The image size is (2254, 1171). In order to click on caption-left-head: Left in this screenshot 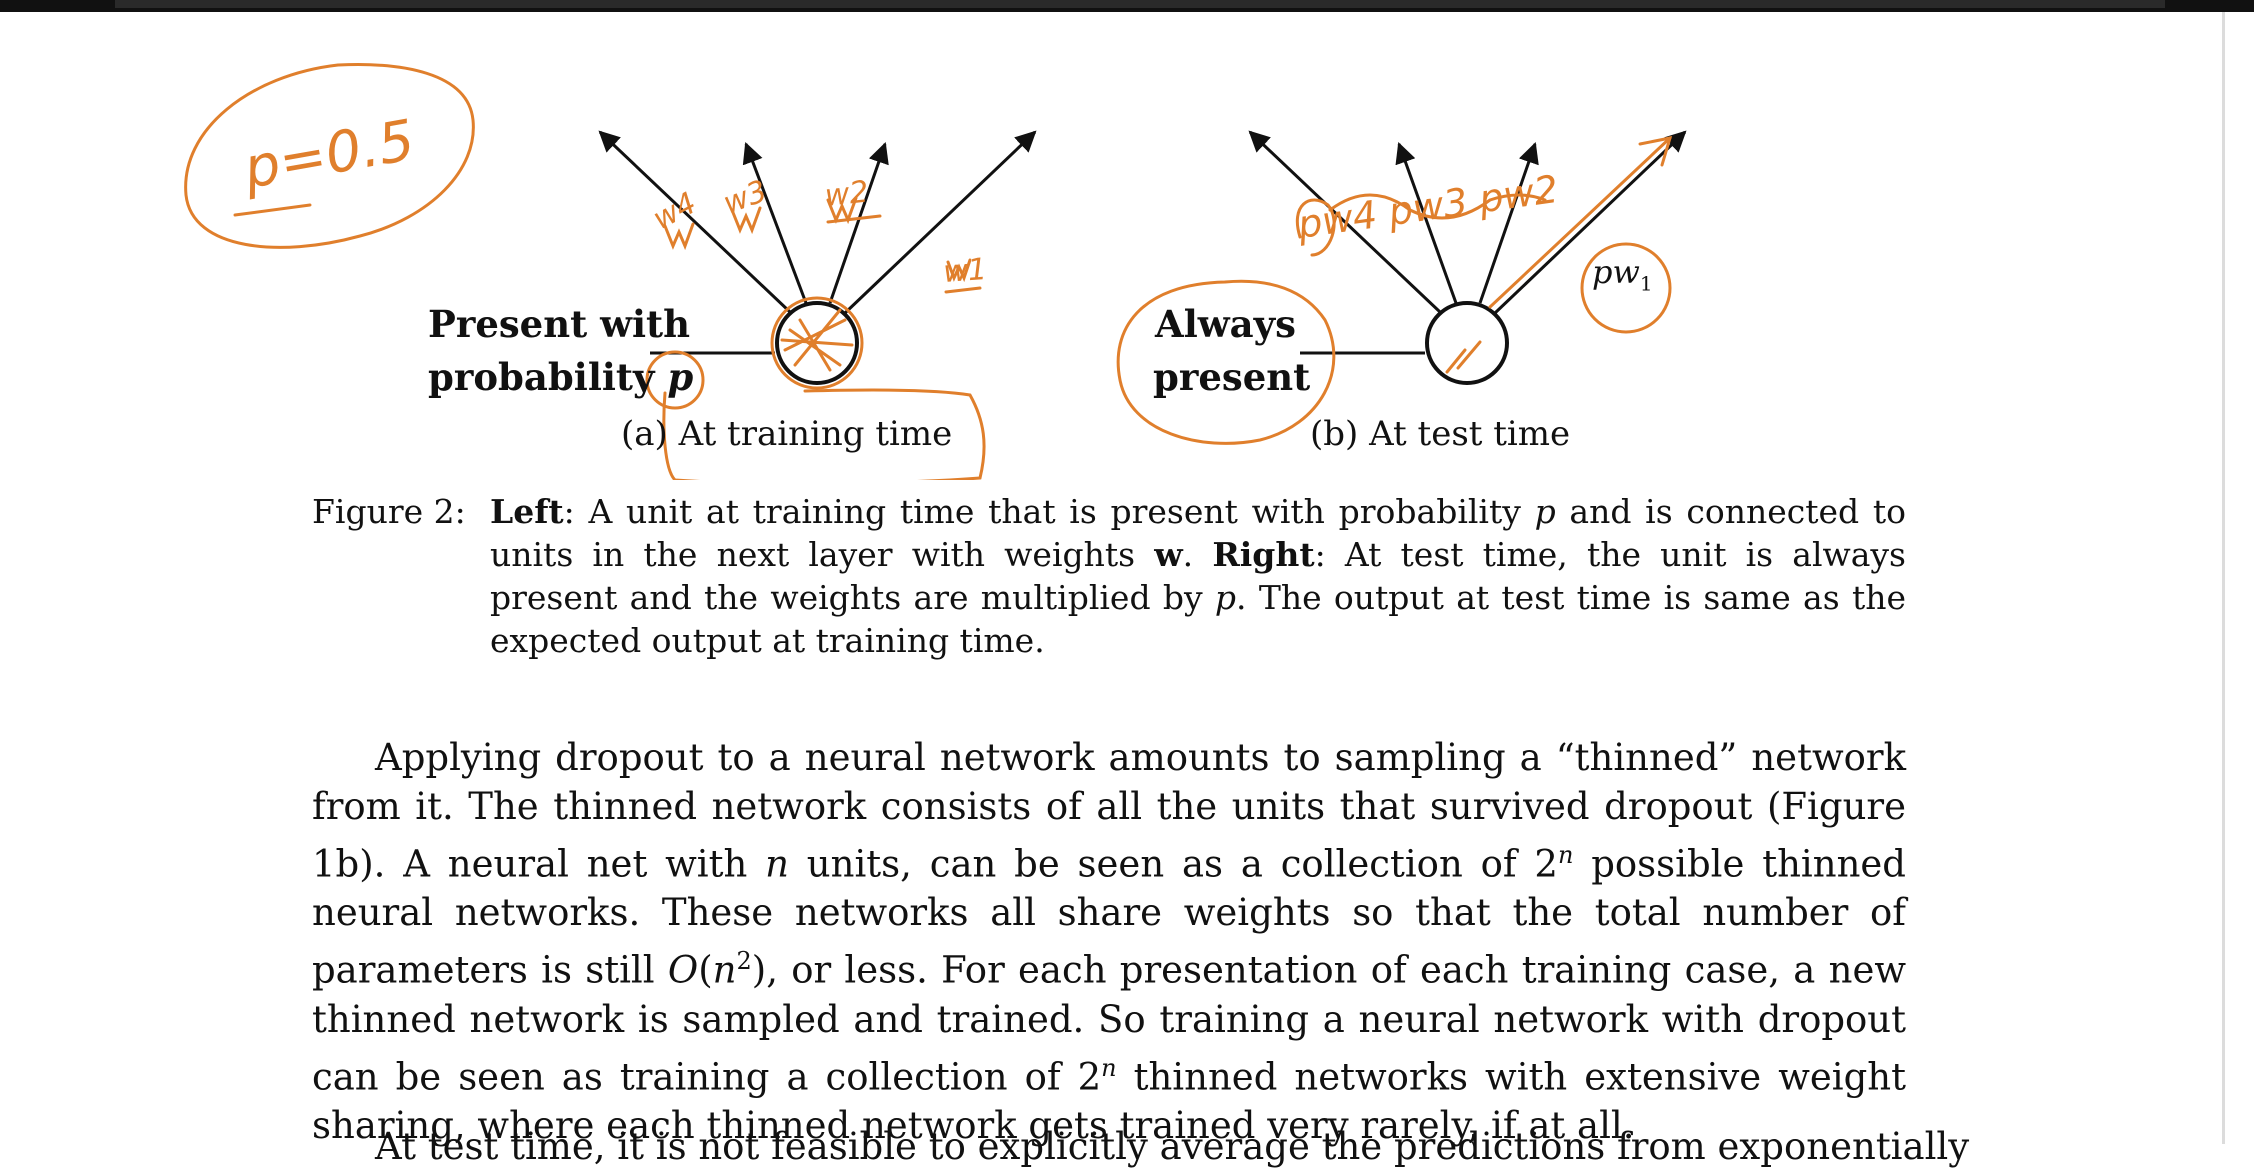, I will do `click(527, 511)`.